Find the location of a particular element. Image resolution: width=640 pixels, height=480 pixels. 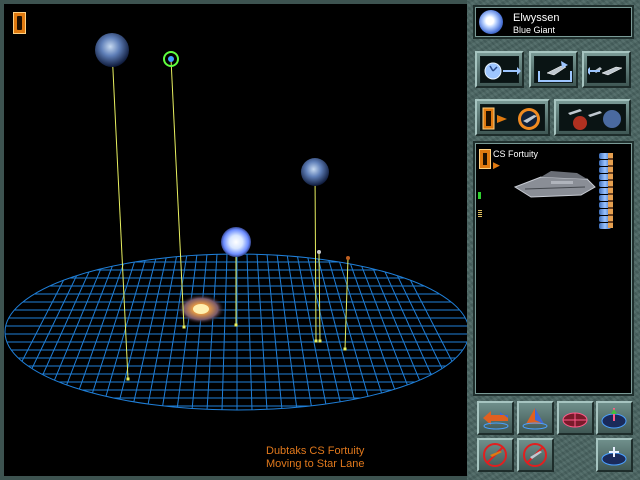

hourglass-icon is located at coordinates (19, 23).